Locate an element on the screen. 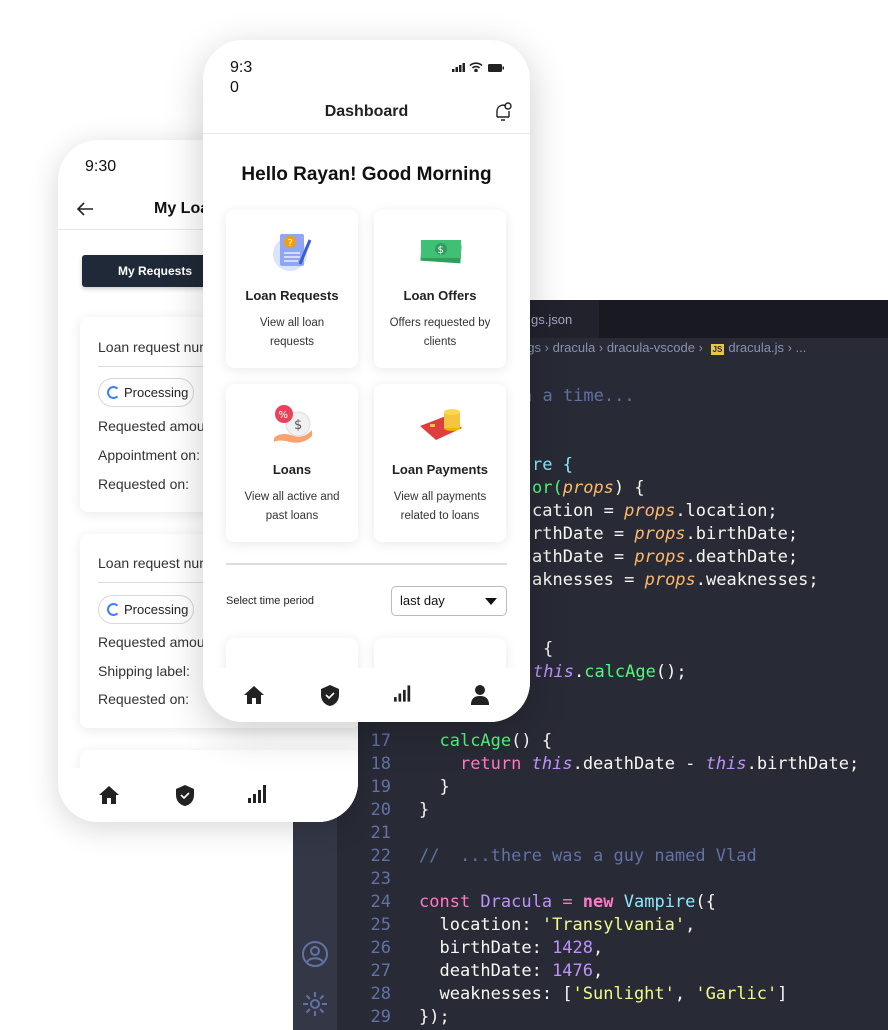  line-number: 23 is located at coordinates (380, 879).